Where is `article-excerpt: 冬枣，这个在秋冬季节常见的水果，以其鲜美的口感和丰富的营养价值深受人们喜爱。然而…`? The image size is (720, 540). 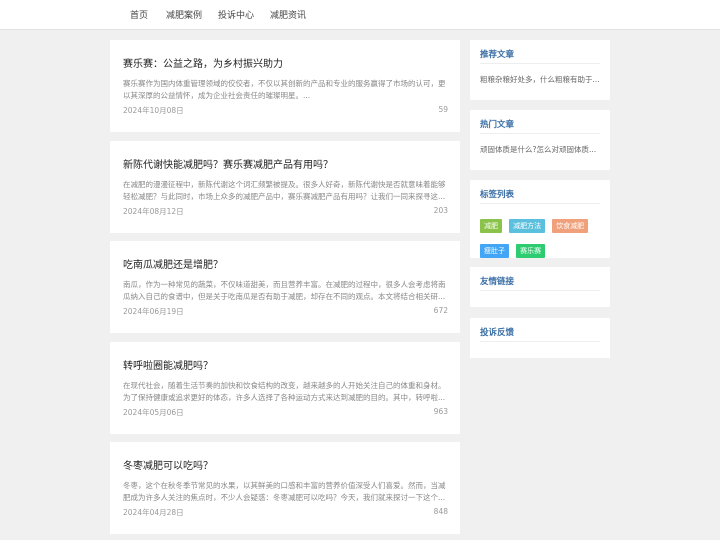
article-excerpt: 冬枣，这个在秋冬季节常见的水果，以其鲜美的口感和丰富的营养价值深受人们喜爱。然而… is located at coordinates (284, 491).